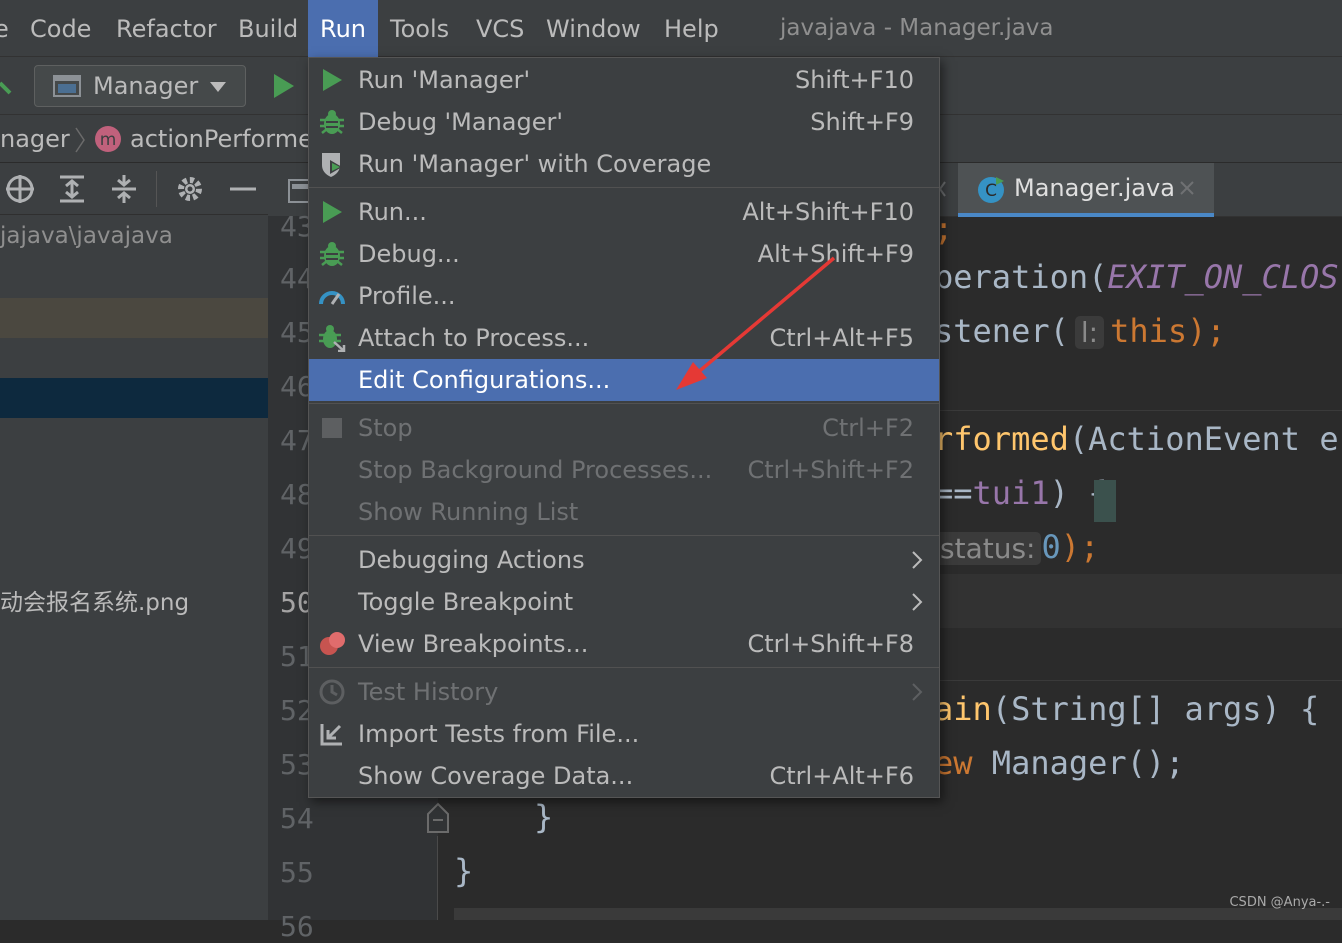  What do you see at coordinates (1136, 277) in the screenshot?
I see `code-line-44: peration(EXIT_ON_CLOS` at bounding box center [1136, 277].